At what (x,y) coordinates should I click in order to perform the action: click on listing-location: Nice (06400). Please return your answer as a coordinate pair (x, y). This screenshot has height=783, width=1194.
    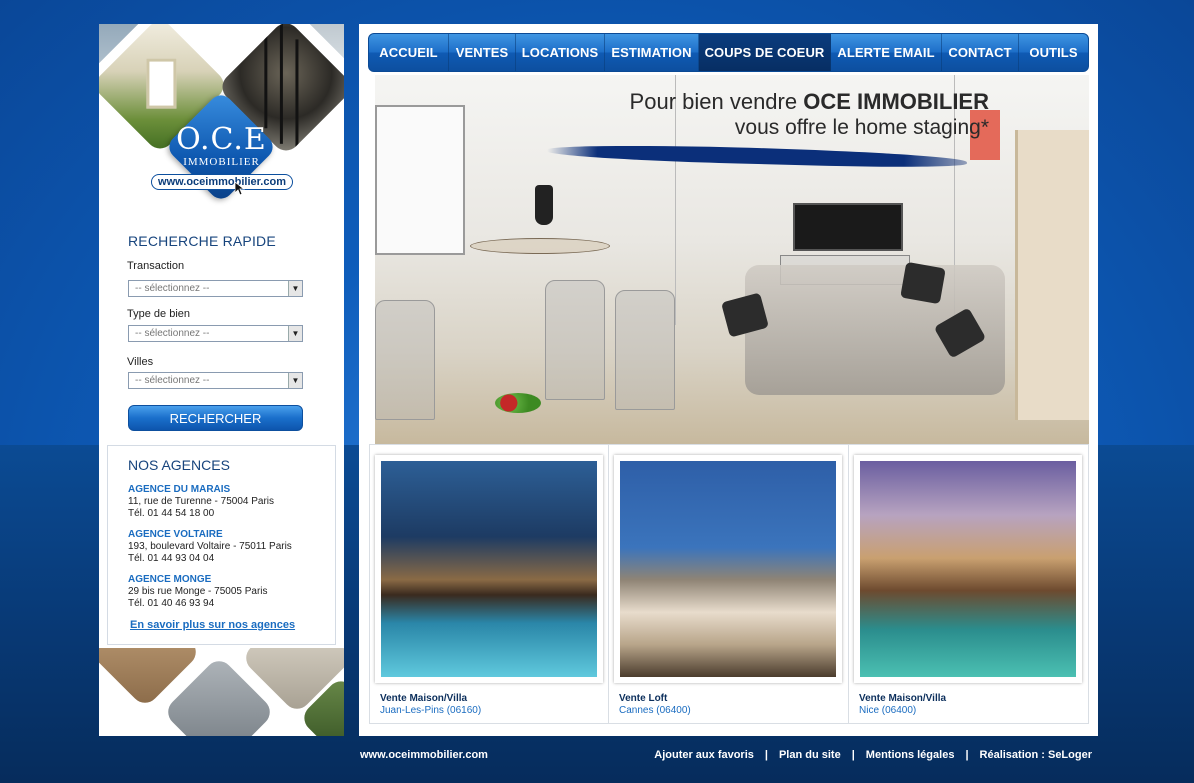
    Looking at the image, I should click on (887, 710).